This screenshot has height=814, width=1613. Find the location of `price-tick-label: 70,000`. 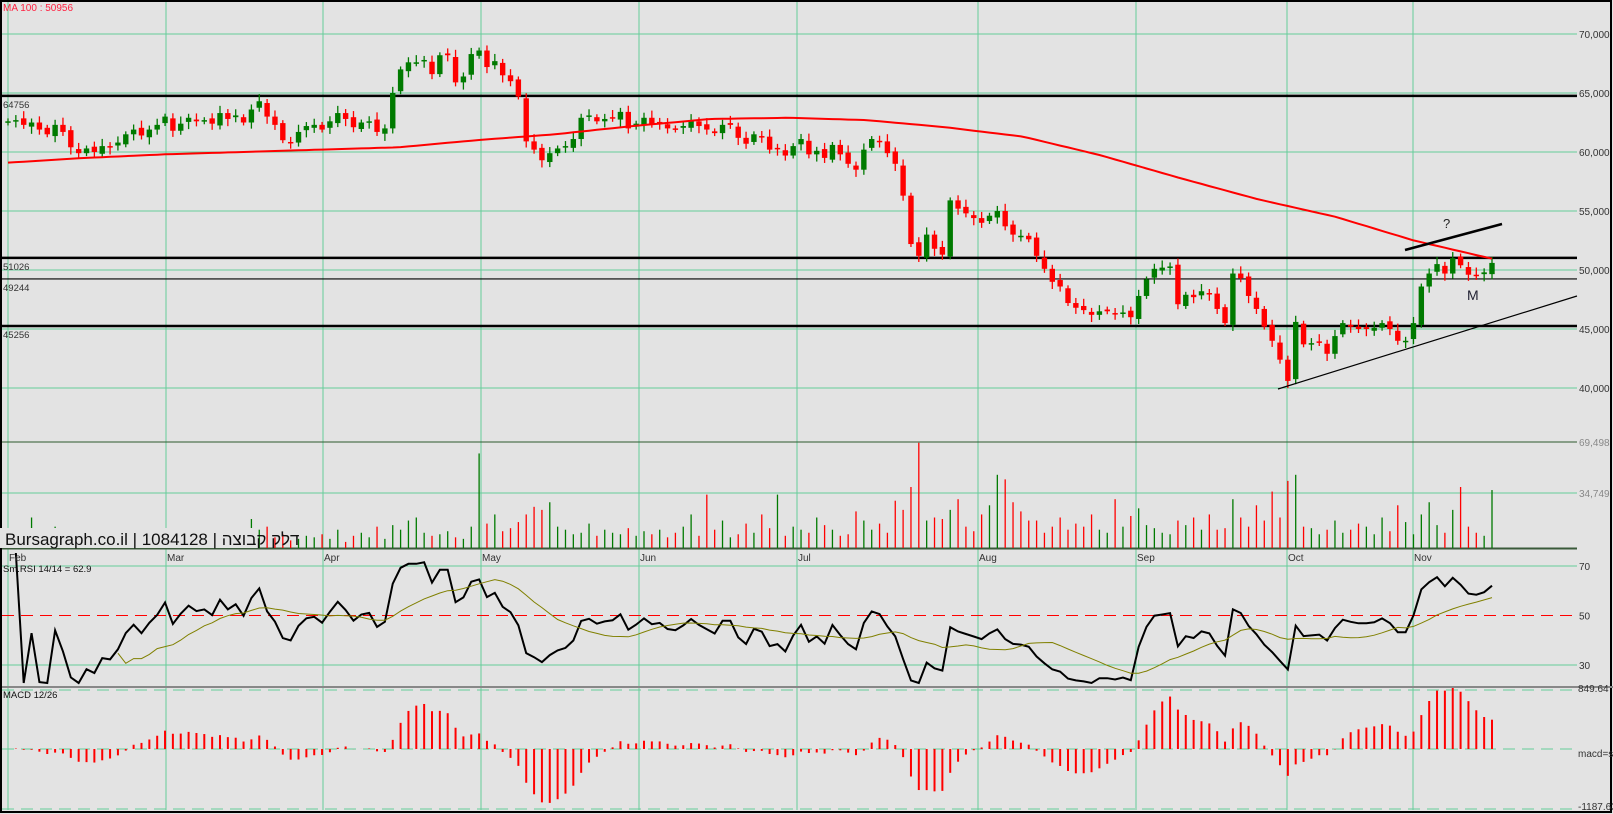

price-tick-label: 70,000 is located at coordinates (1594, 35).